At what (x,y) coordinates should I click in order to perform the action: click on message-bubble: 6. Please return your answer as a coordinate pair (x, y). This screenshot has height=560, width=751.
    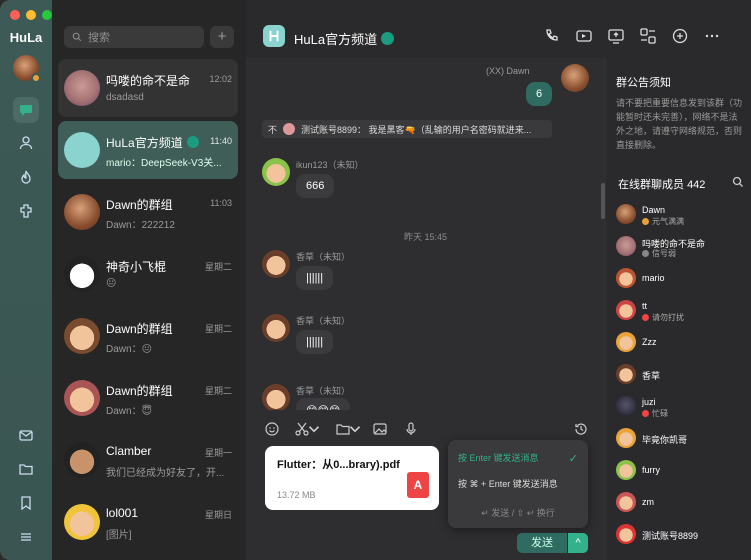
    Looking at the image, I should click on (539, 94).